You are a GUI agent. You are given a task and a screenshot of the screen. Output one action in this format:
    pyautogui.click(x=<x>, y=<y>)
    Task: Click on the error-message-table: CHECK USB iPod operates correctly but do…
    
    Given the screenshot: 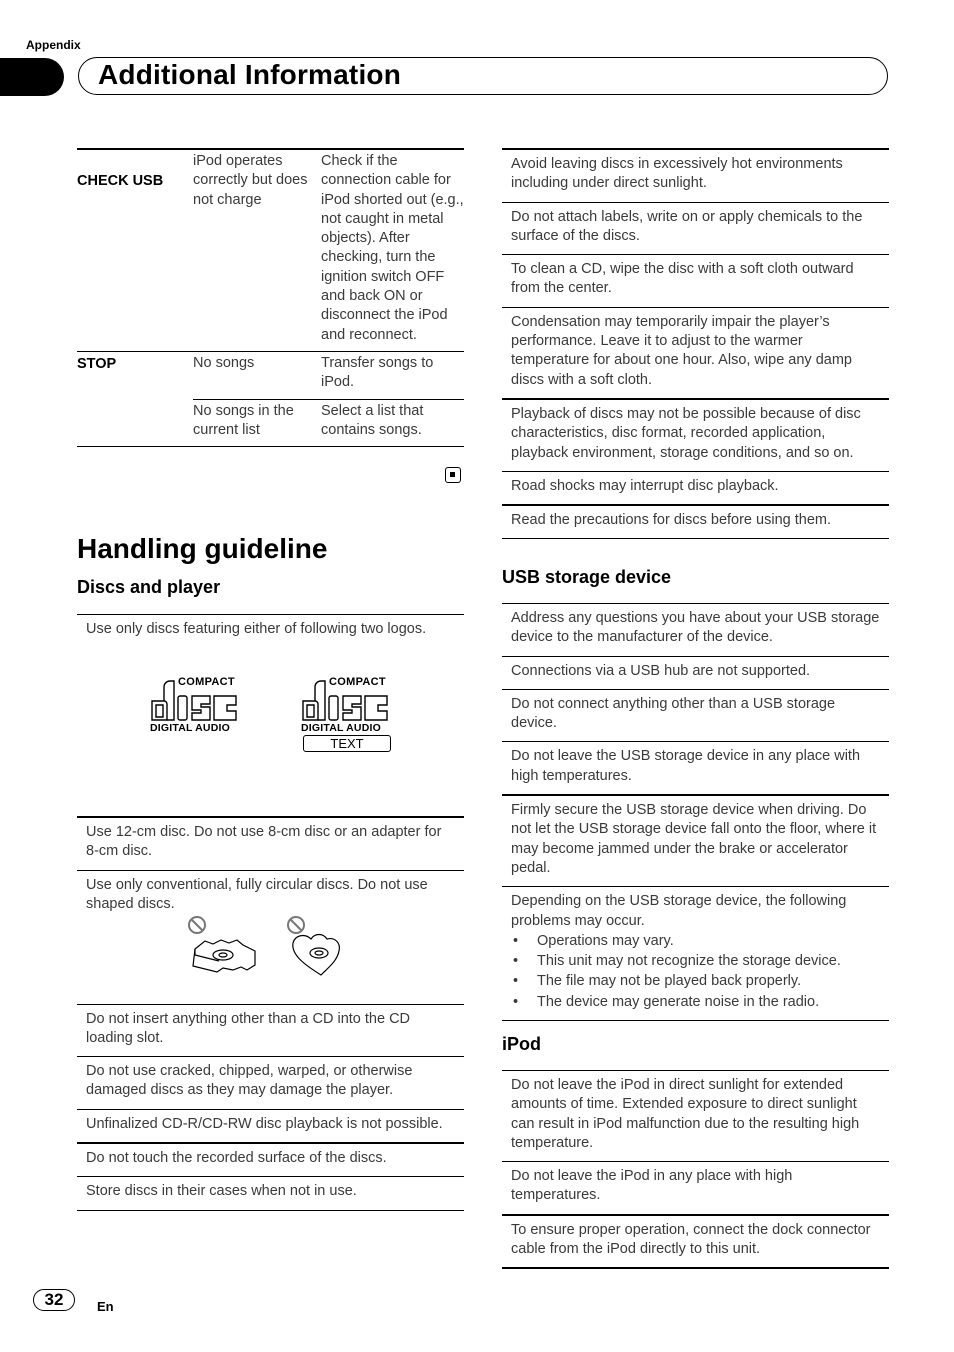 What is the action you would take?
    pyautogui.click(x=270, y=298)
    